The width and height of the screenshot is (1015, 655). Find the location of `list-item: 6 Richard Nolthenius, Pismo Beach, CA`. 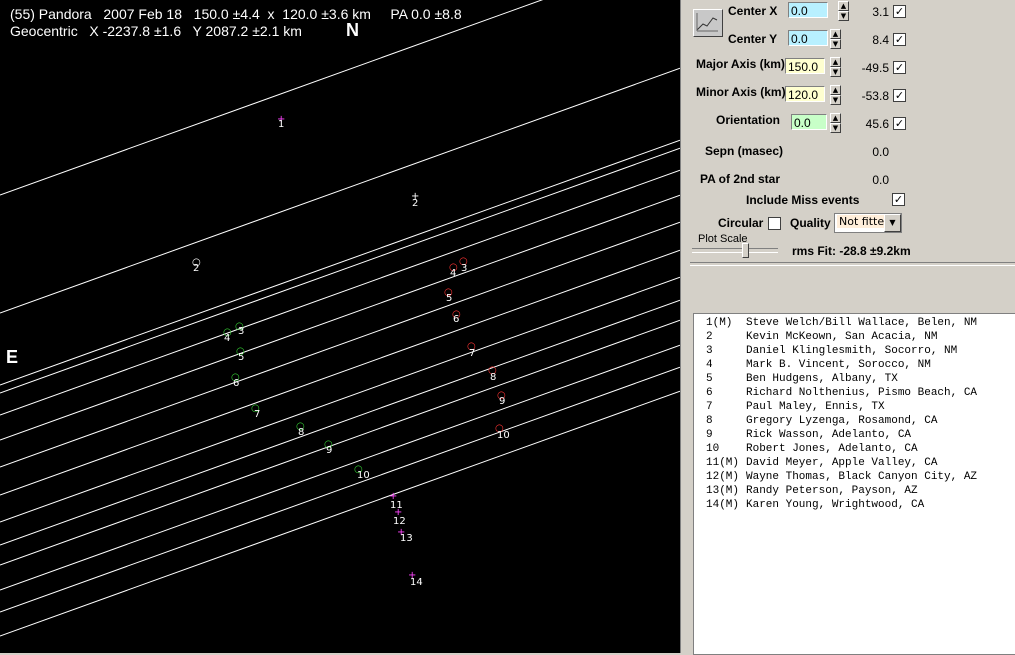

list-item: 6 Richard Nolthenius, Pismo Beach, CA is located at coordinates (841, 393).